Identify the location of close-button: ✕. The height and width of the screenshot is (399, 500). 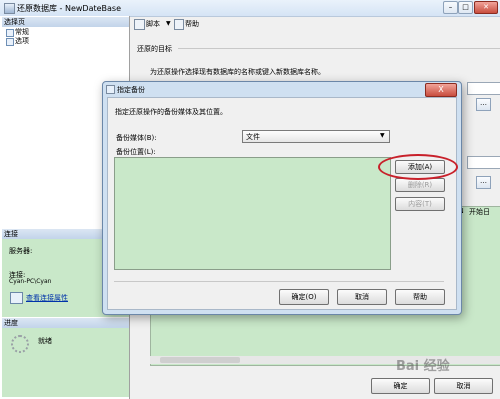
(486, 7).